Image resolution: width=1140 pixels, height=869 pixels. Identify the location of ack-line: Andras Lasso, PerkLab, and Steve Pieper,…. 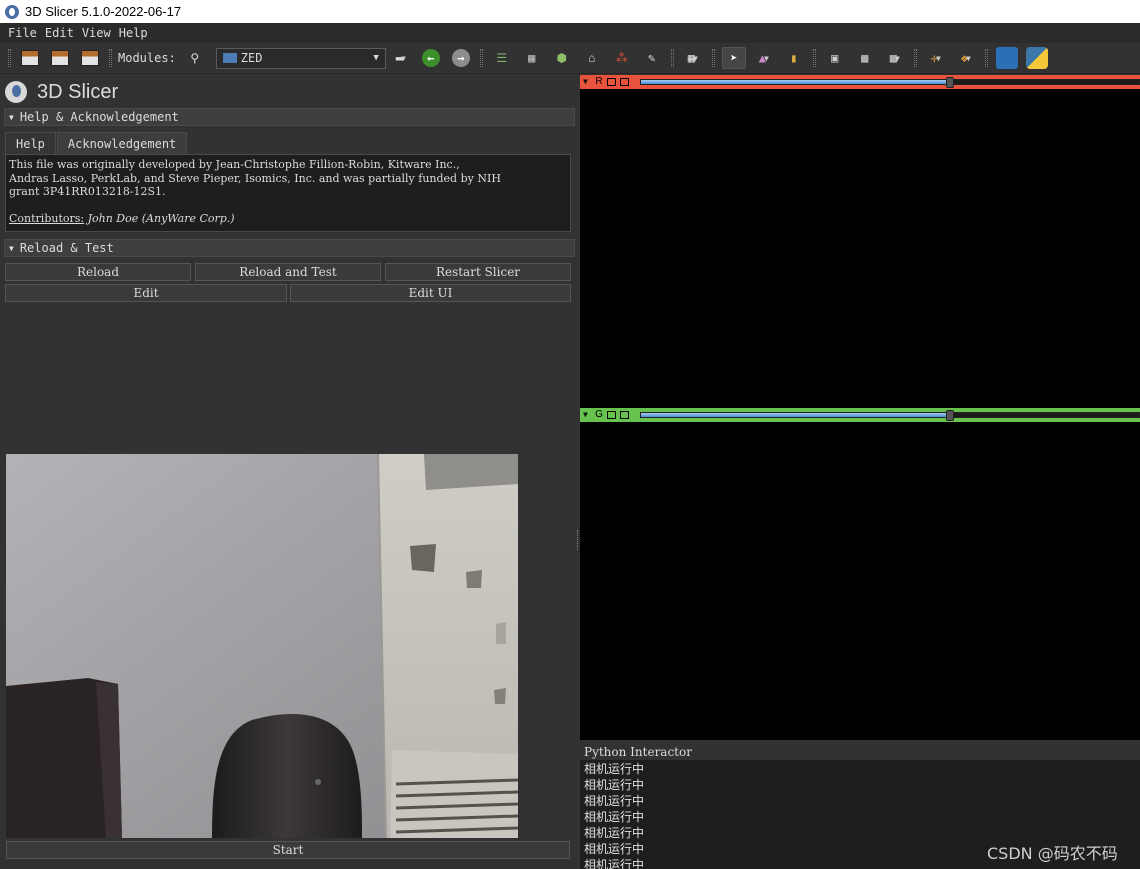
(255, 178).